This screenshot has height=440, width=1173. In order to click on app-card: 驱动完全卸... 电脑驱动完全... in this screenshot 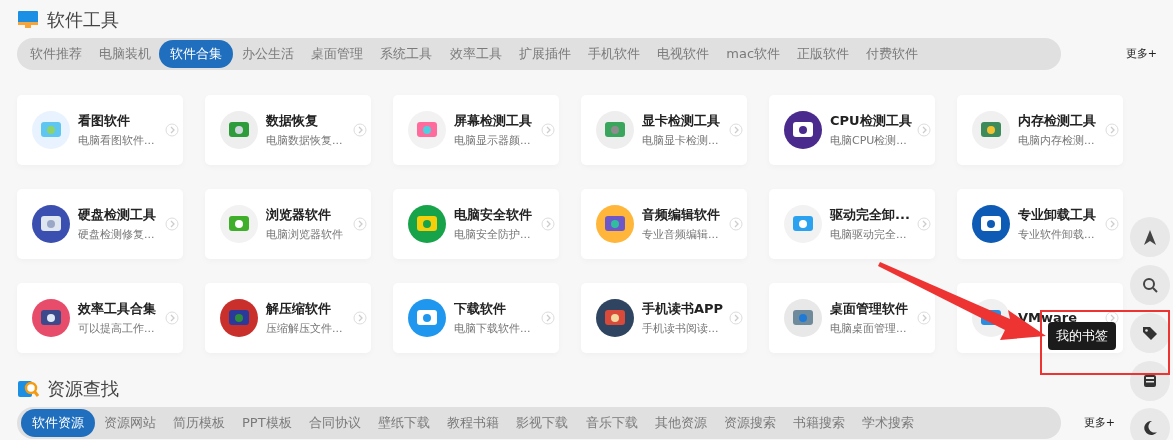, I will do `click(852, 224)`.